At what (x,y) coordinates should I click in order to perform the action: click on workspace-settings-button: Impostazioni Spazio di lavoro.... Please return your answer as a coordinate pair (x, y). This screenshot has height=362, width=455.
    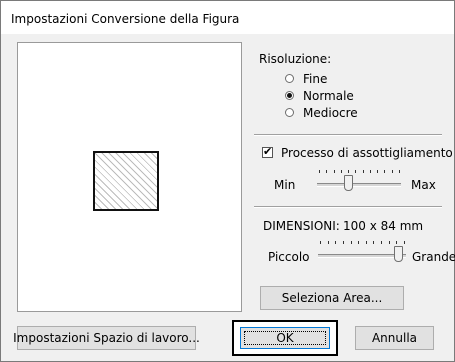
    Looking at the image, I should click on (106, 338).